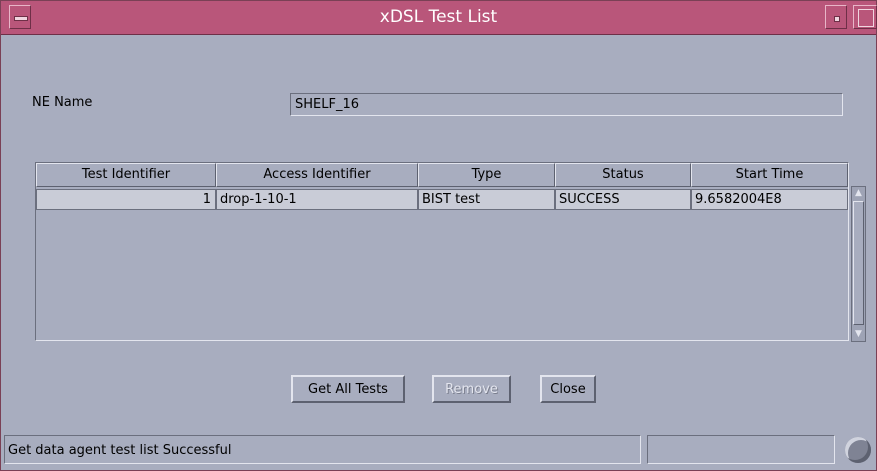 This screenshot has width=877, height=471. I want to click on column-header-start-time: Start Time, so click(769, 175).